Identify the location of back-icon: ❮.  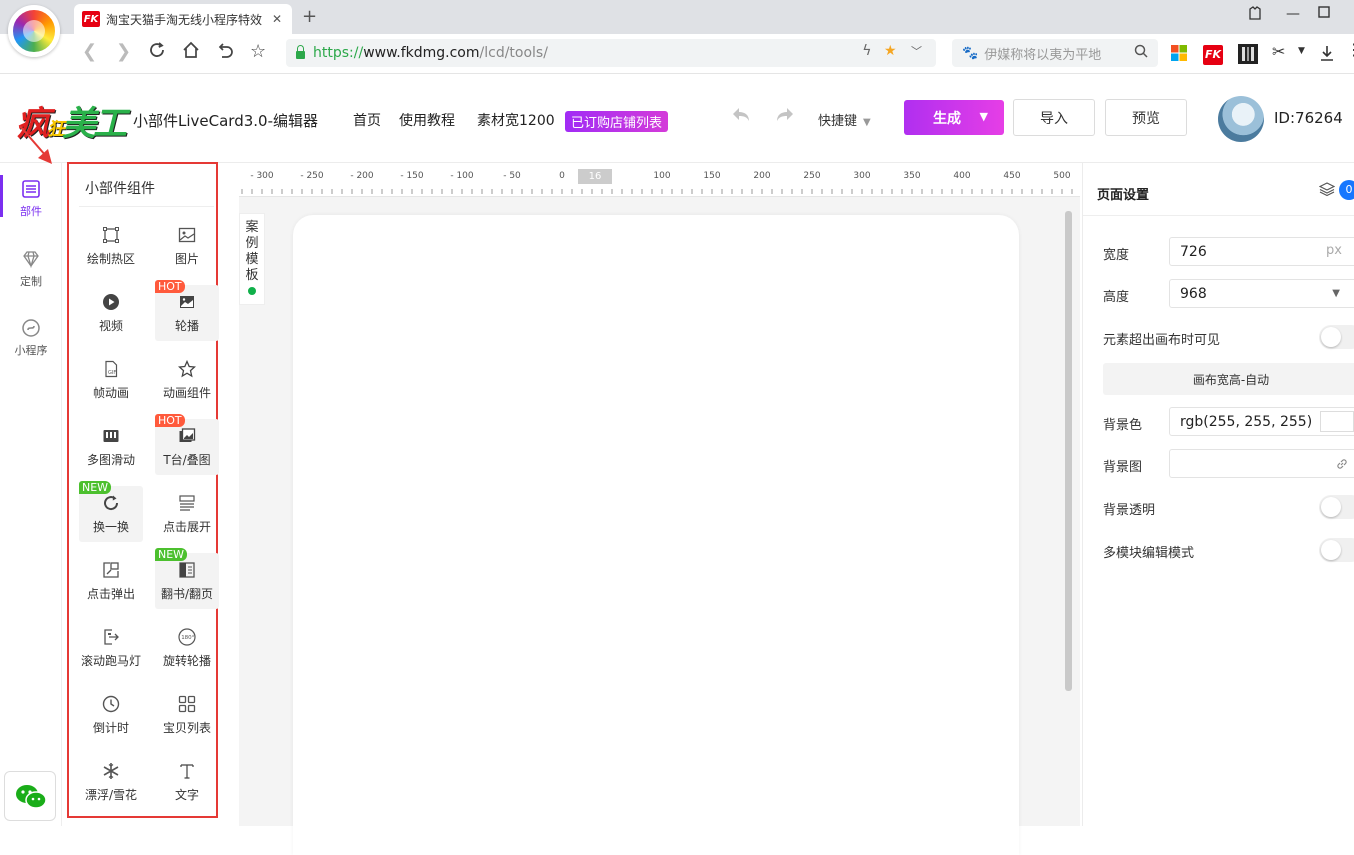
(89, 51).